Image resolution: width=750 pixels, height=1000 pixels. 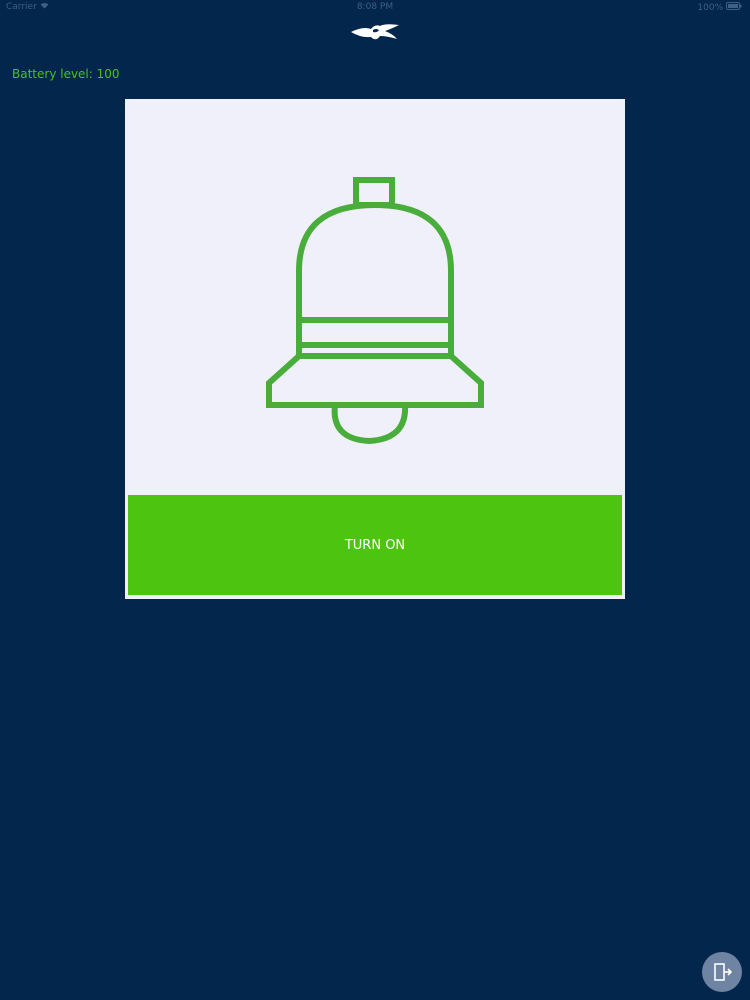 What do you see at coordinates (375, 545) in the screenshot?
I see `turn-on-button: TURN ON` at bounding box center [375, 545].